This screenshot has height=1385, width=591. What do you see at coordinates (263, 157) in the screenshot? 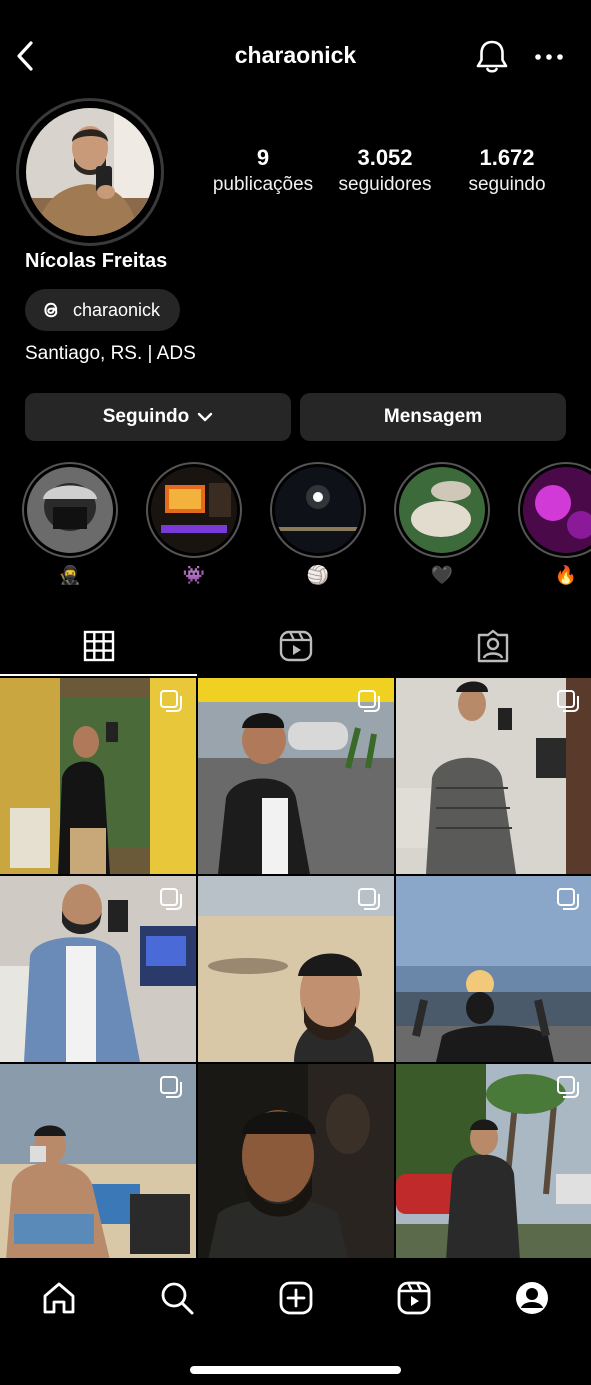
I see `posts-count: 9` at bounding box center [263, 157].